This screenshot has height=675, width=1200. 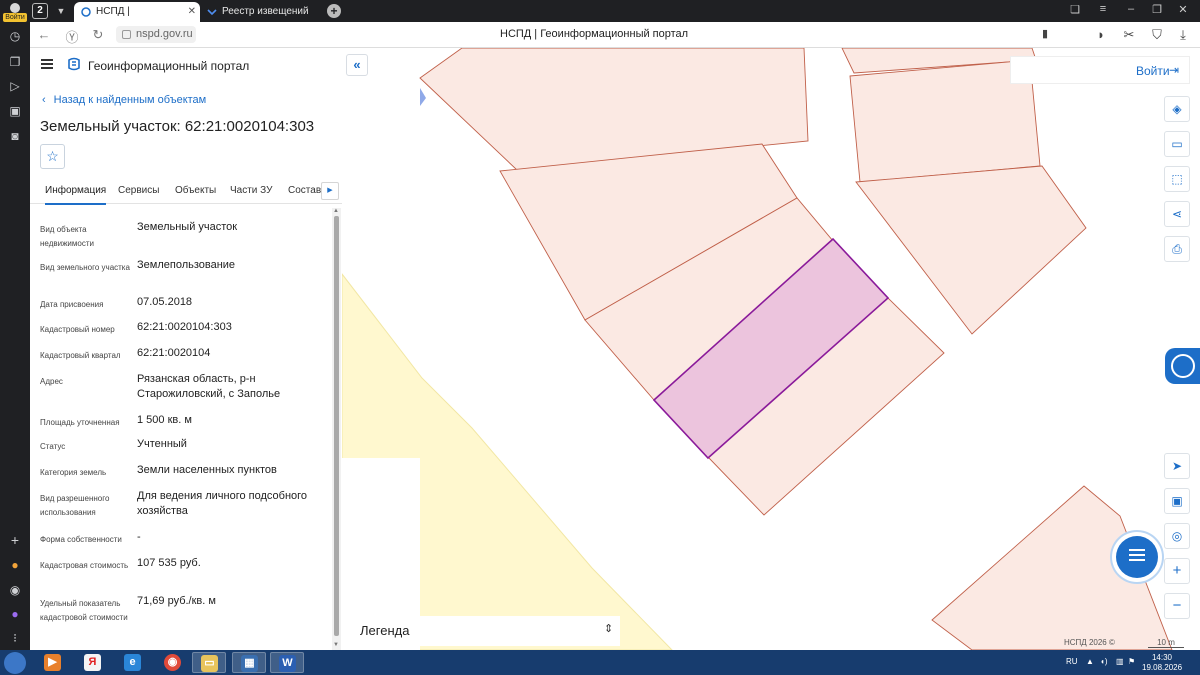 What do you see at coordinates (53, 662) in the screenshot?
I see `taskbar-media-player: ▶` at bounding box center [53, 662].